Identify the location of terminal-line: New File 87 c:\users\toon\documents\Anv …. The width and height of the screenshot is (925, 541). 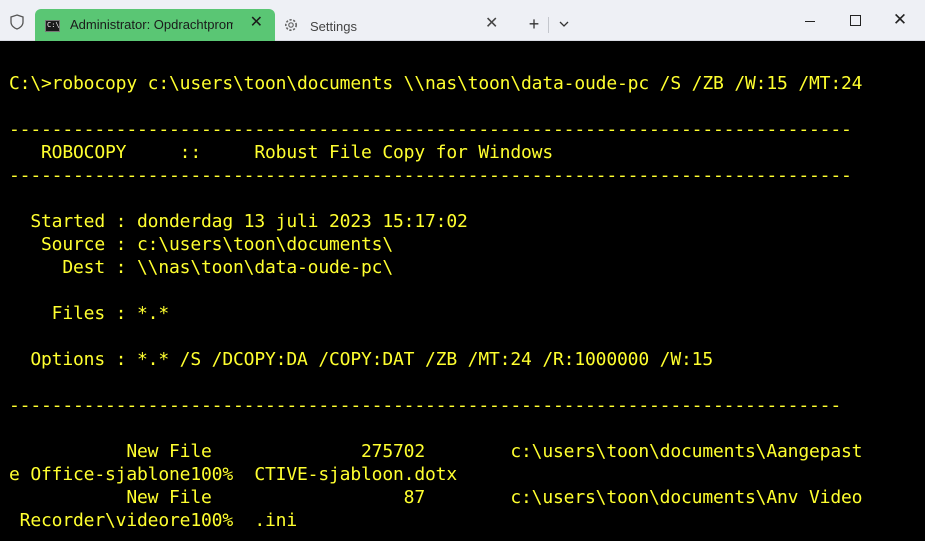
(436, 497).